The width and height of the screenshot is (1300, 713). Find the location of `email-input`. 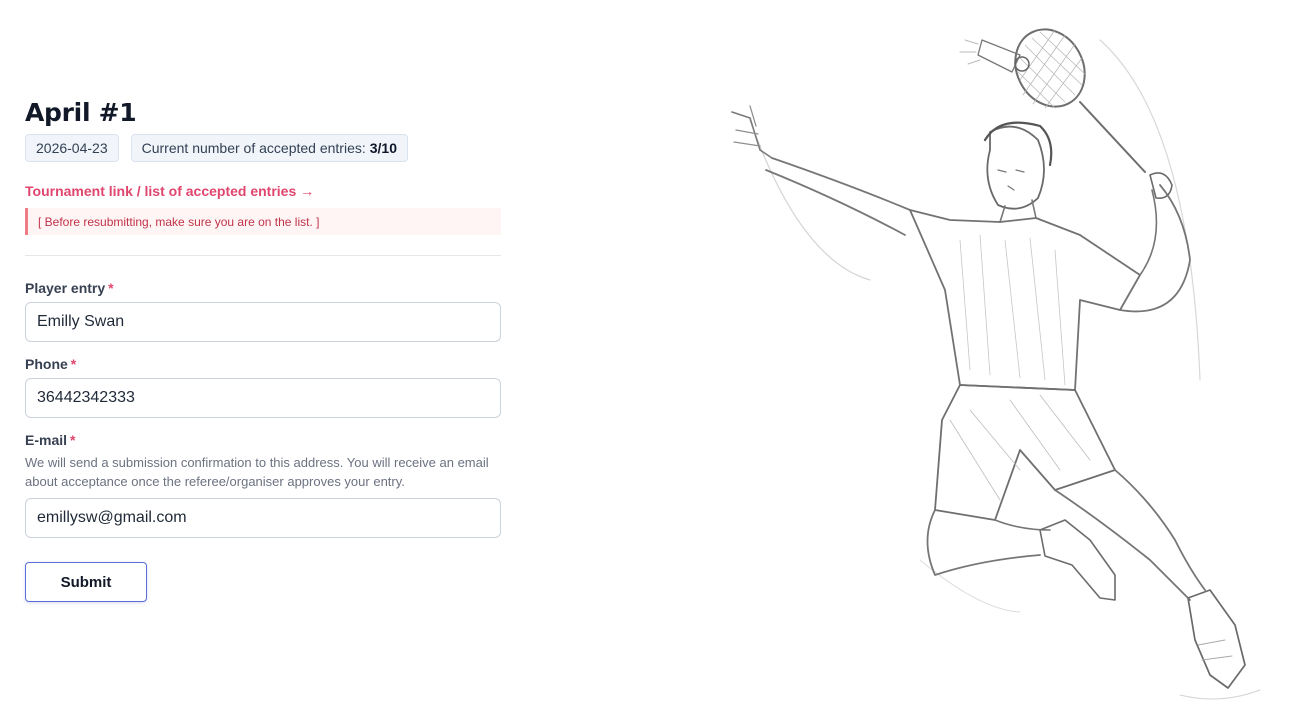

email-input is located at coordinates (263, 518).